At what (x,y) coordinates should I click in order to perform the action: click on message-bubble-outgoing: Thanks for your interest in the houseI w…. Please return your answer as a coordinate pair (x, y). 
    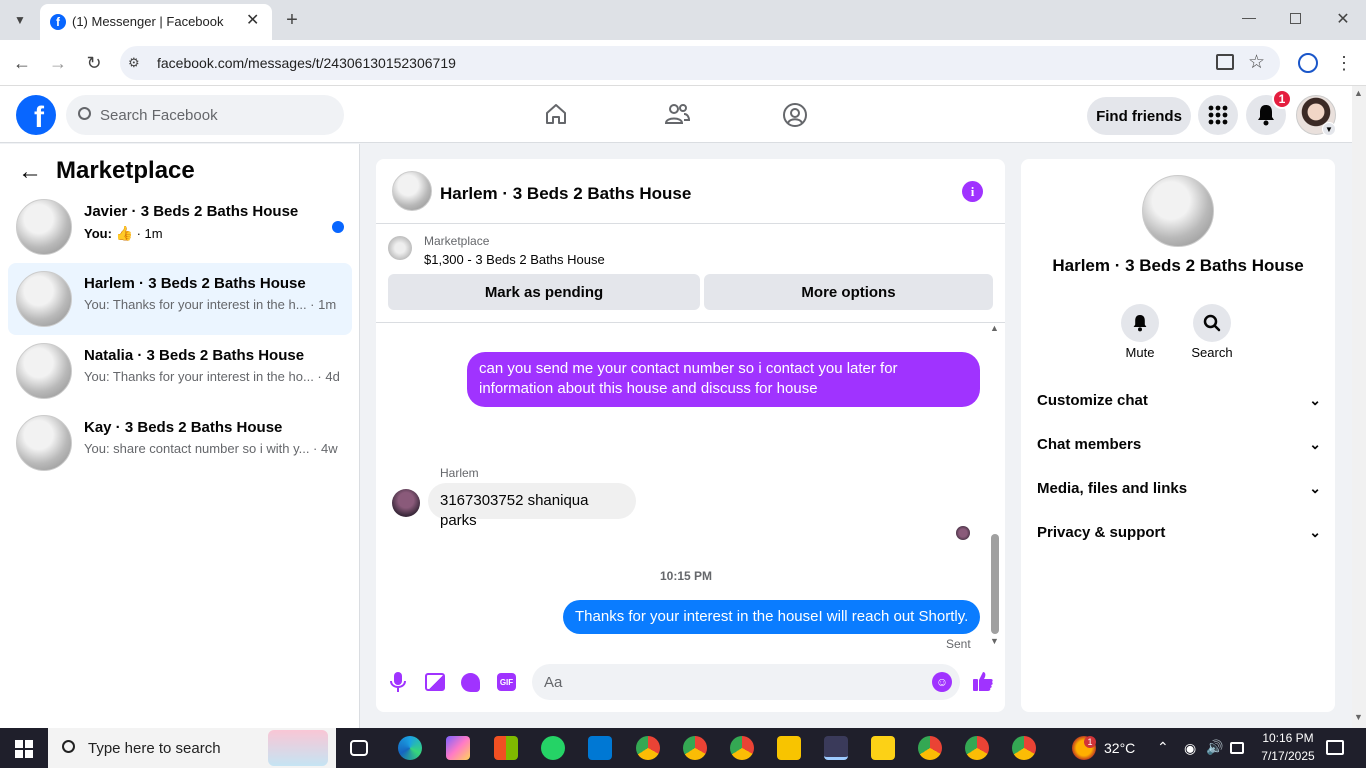
    Looking at the image, I should click on (771, 617).